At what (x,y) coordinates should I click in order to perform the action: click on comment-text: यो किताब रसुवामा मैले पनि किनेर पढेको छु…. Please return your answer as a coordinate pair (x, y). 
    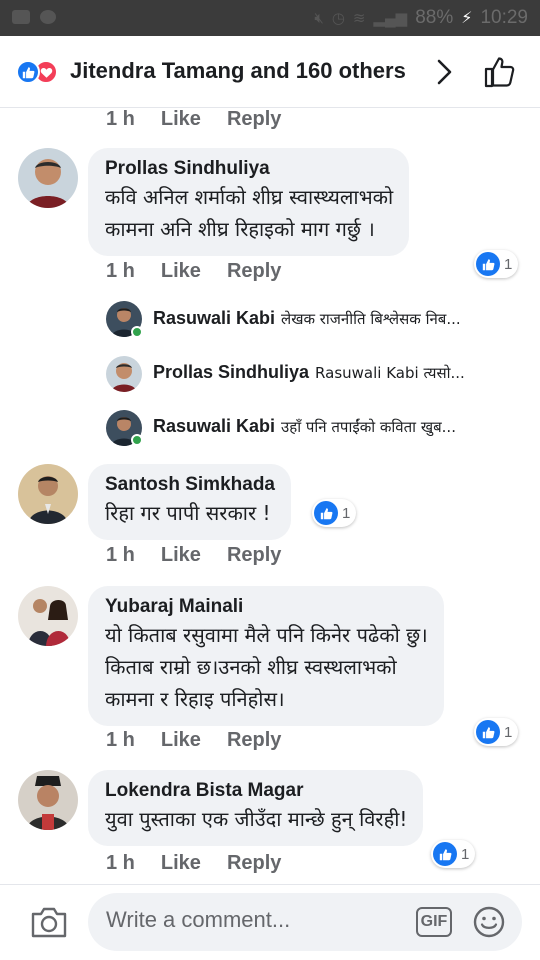
    Looking at the image, I should click on (266, 635).